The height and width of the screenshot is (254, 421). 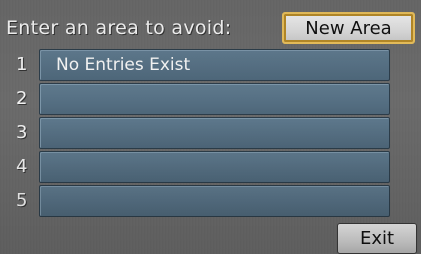 I want to click on row-number: 1, so click(x=22, y=64).